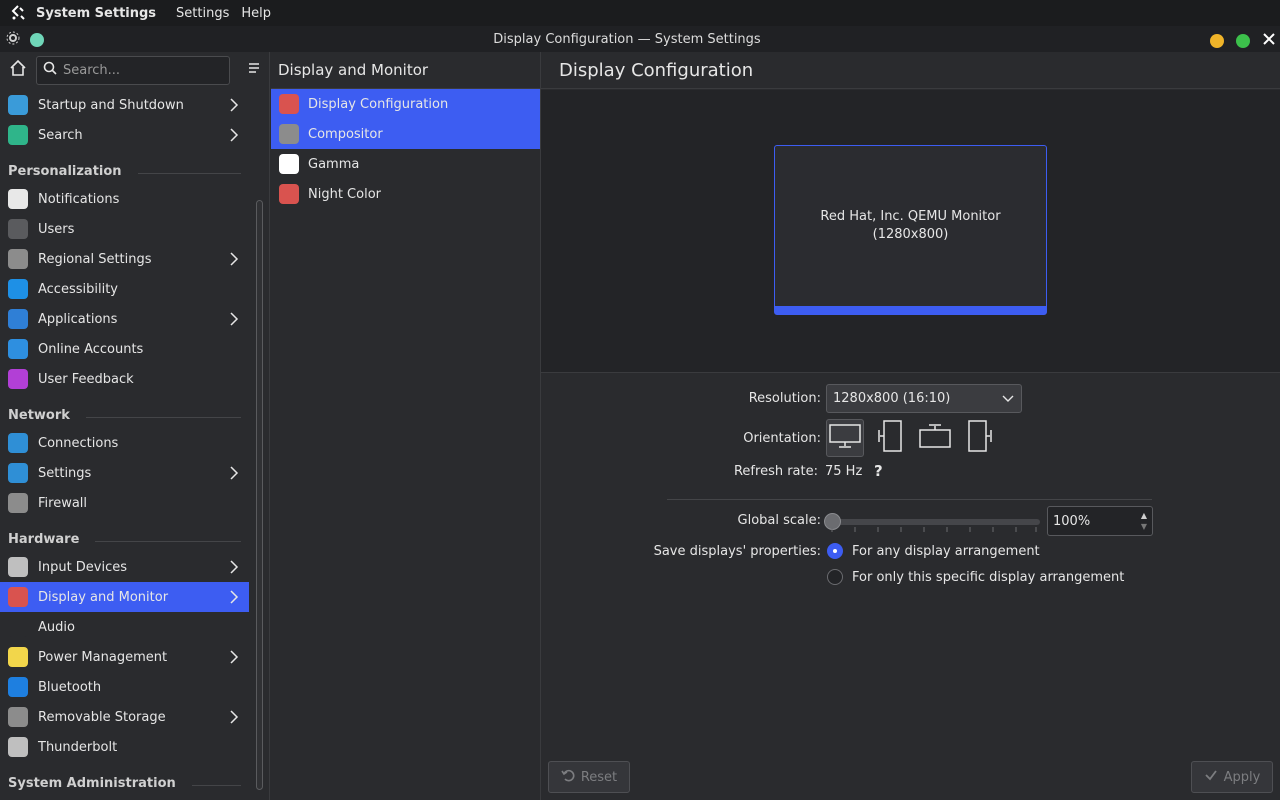  I want to click on sidebar-item-bluetooth: Bluetooth, so click(124, 687).